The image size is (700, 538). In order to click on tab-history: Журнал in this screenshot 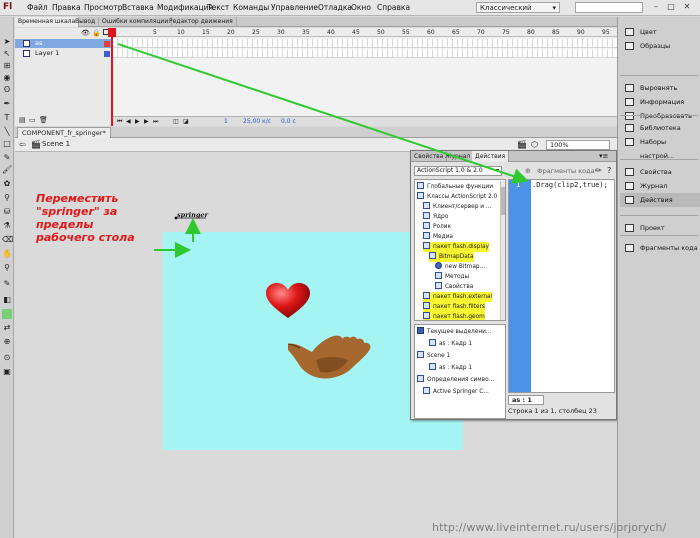, I will do `click(458, 156)`.